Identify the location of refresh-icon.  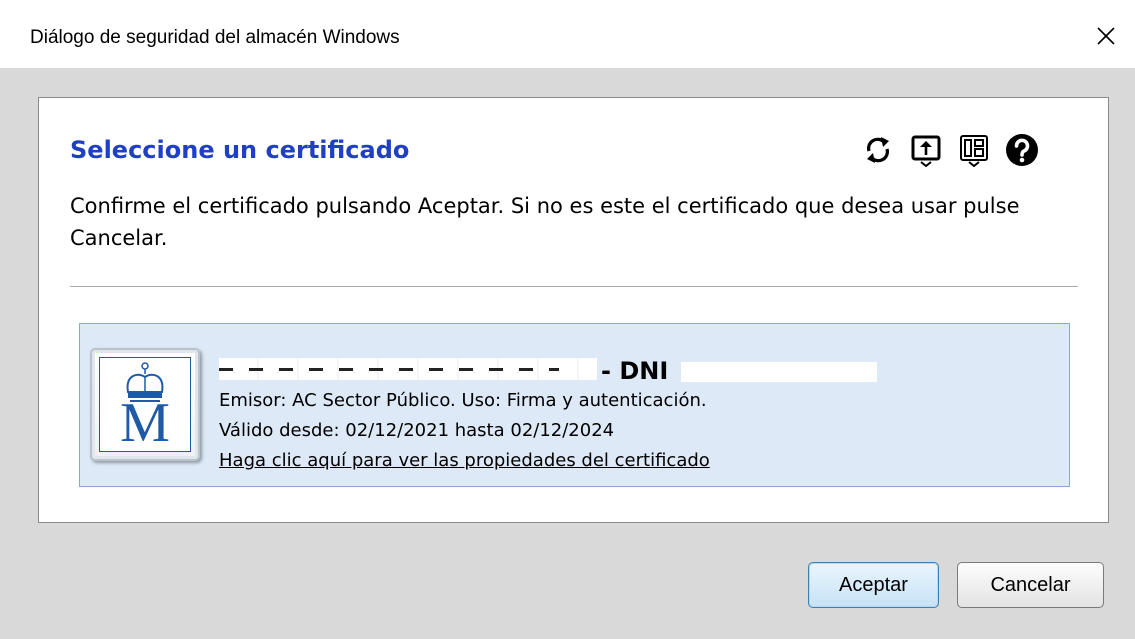
(878, 150).